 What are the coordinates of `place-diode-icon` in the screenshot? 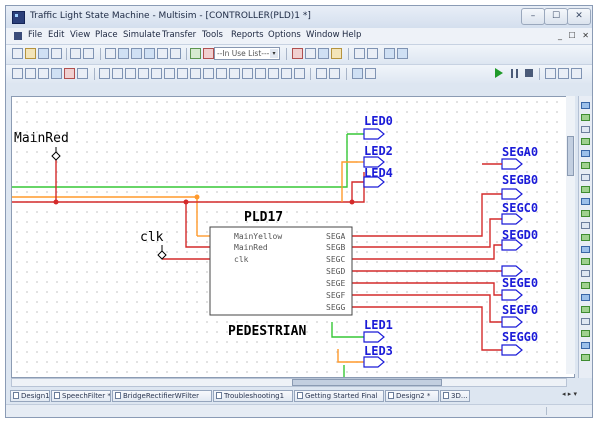 It's located at (130, 73).